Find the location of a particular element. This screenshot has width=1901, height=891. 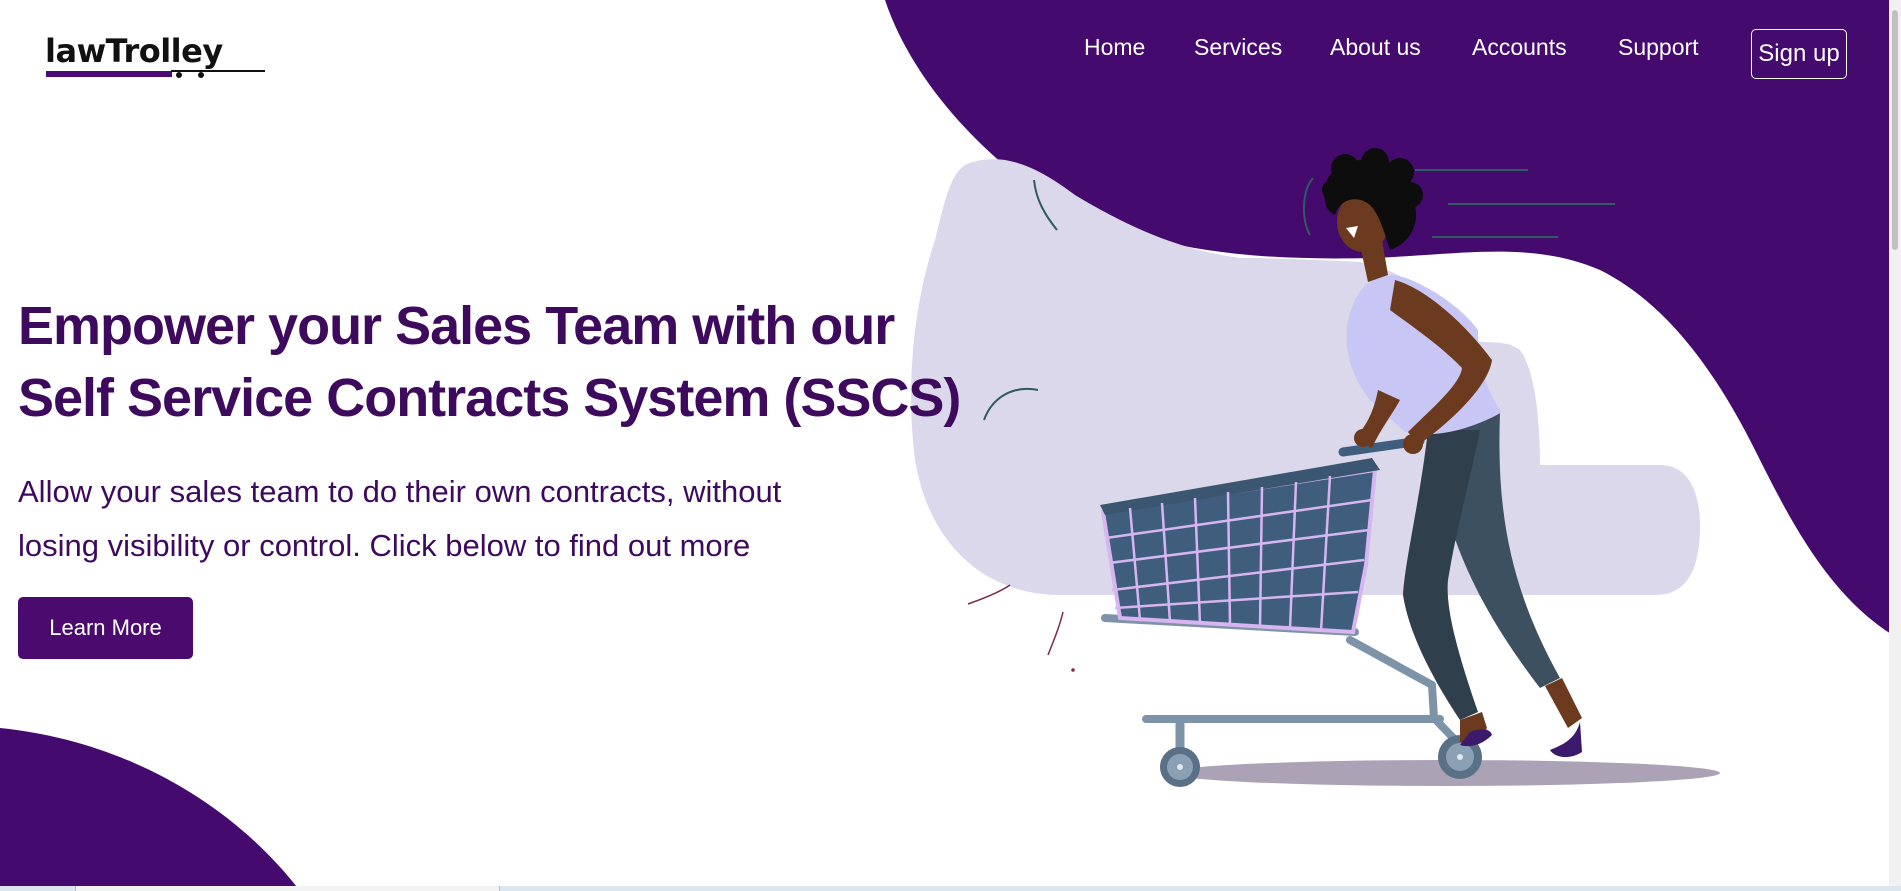

logo-cart-line is located at coordinates (218, 71).